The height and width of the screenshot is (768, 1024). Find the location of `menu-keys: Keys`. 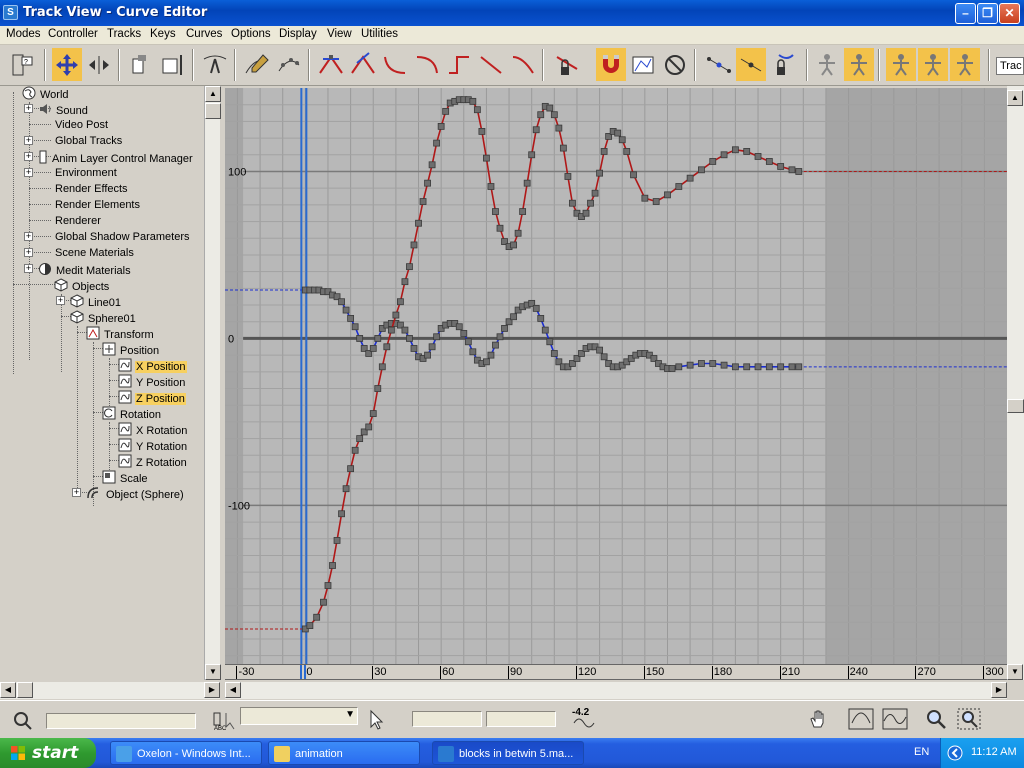

menu-keys: Keys is located at coordinates (163, 34).